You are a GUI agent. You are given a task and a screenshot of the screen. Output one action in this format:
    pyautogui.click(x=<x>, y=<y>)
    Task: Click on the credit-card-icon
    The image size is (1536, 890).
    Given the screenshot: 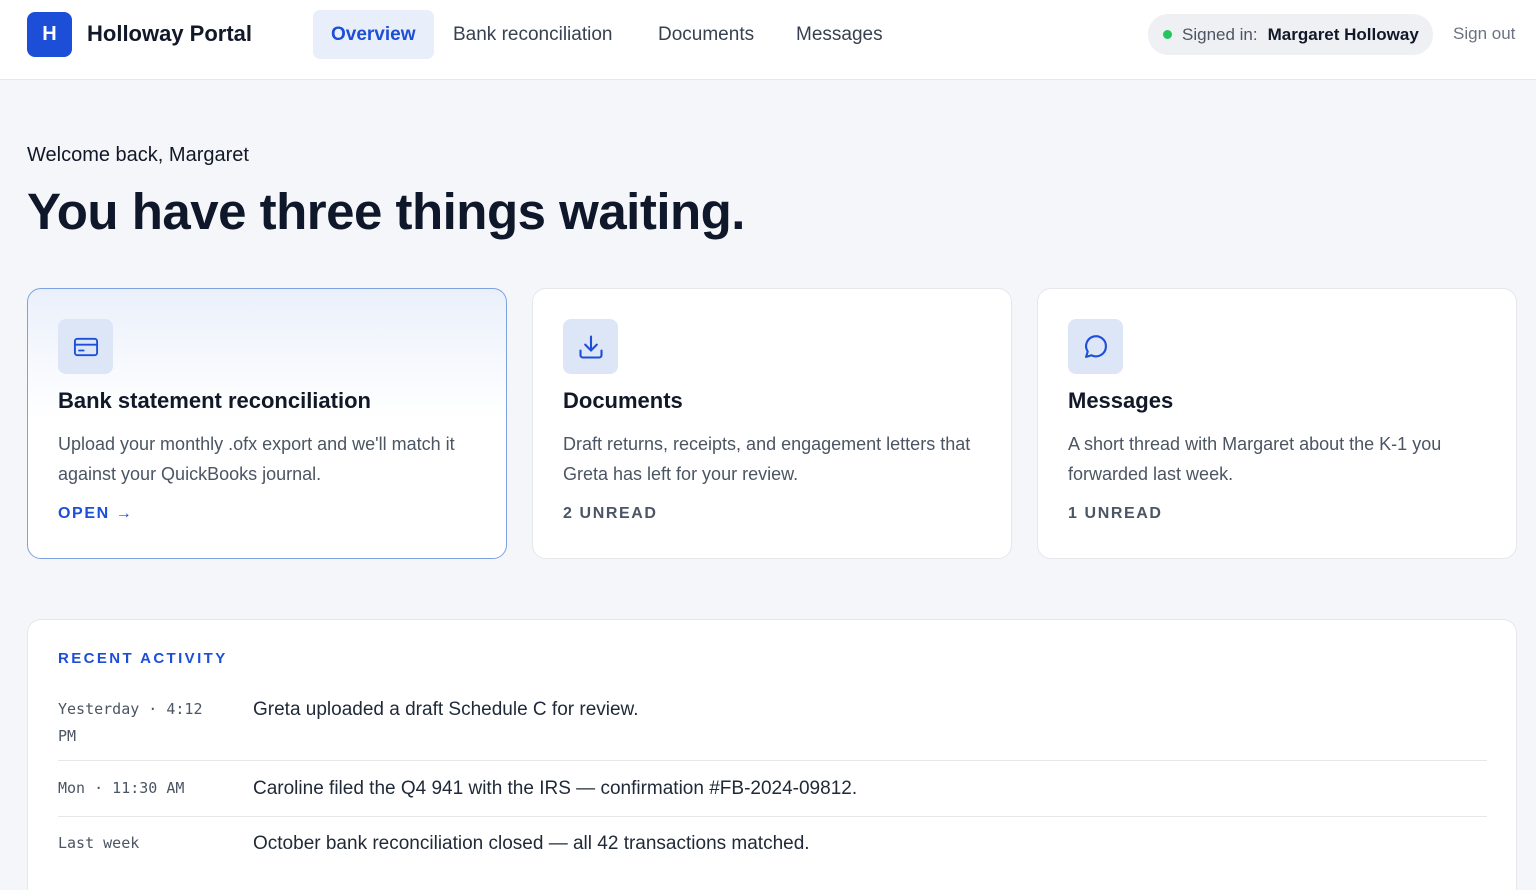 What is the action you would take?
    pyautogui.click(x=85, y=346)
    